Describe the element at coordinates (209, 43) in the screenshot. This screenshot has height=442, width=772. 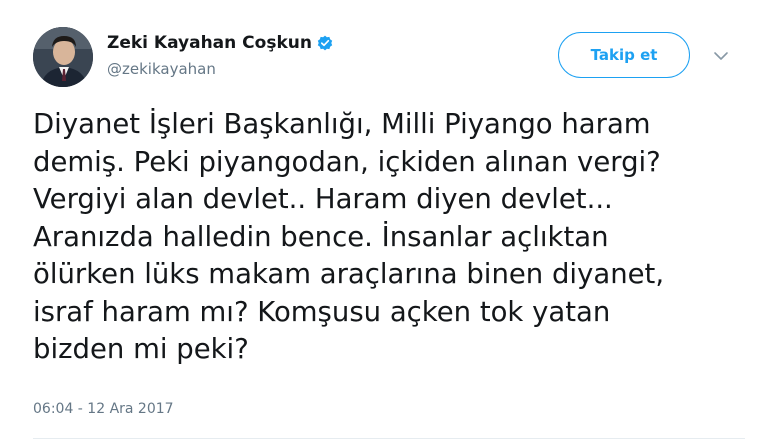
I see `display-name: Zeki Kayahan Coşkun` at that location.